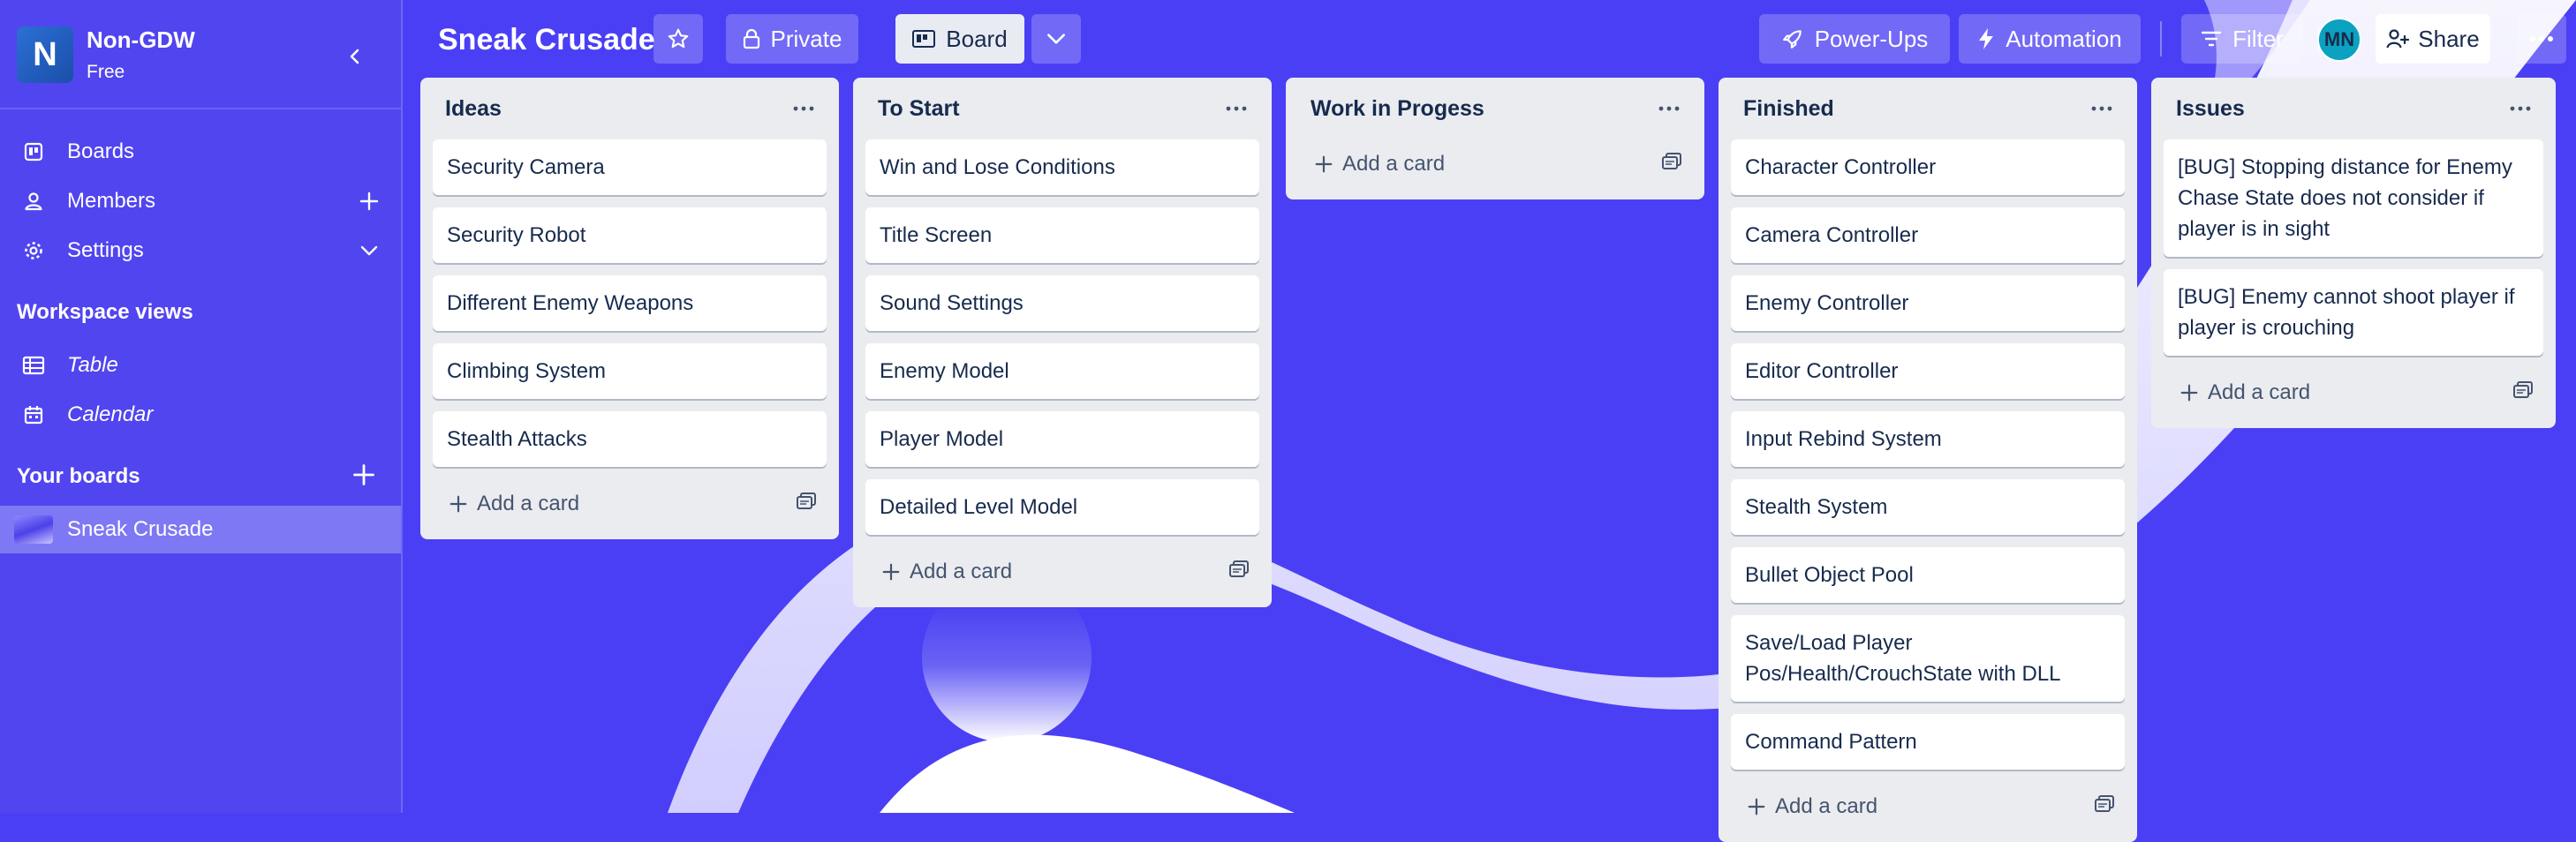 Image resolution: width=2576 pixels, height=842 pixels. Describe the element at coordinates (200, 250) in the screenshot. I see `sidebar-item-settings: Settings` at that location.